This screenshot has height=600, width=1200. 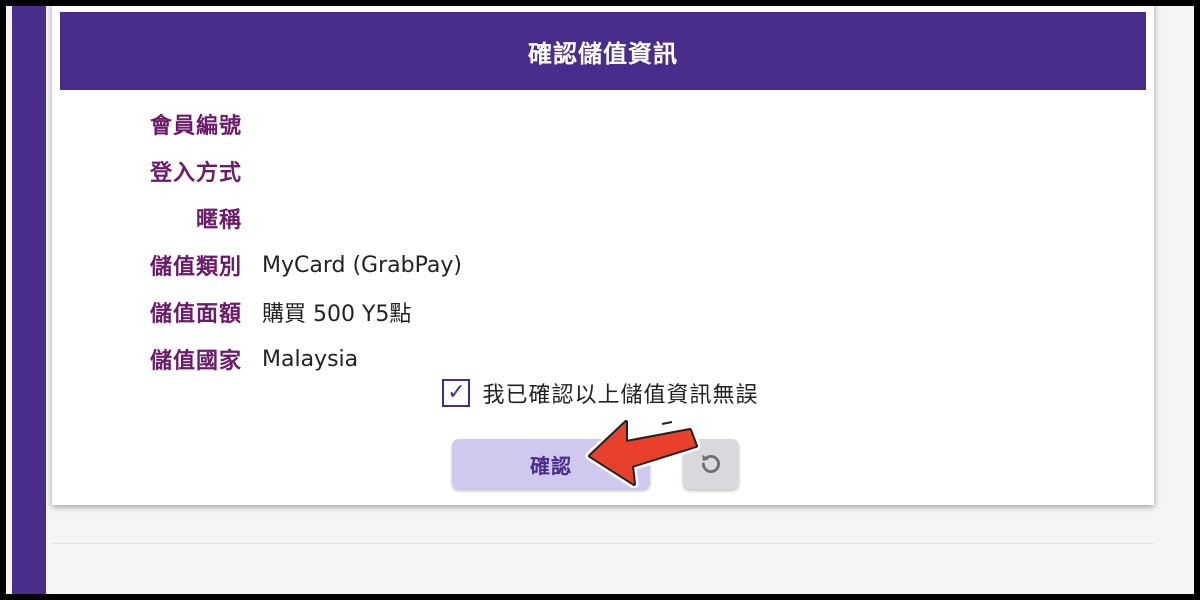 I want to click on checkmark-icon: ✓, so click(x=456, y=392).